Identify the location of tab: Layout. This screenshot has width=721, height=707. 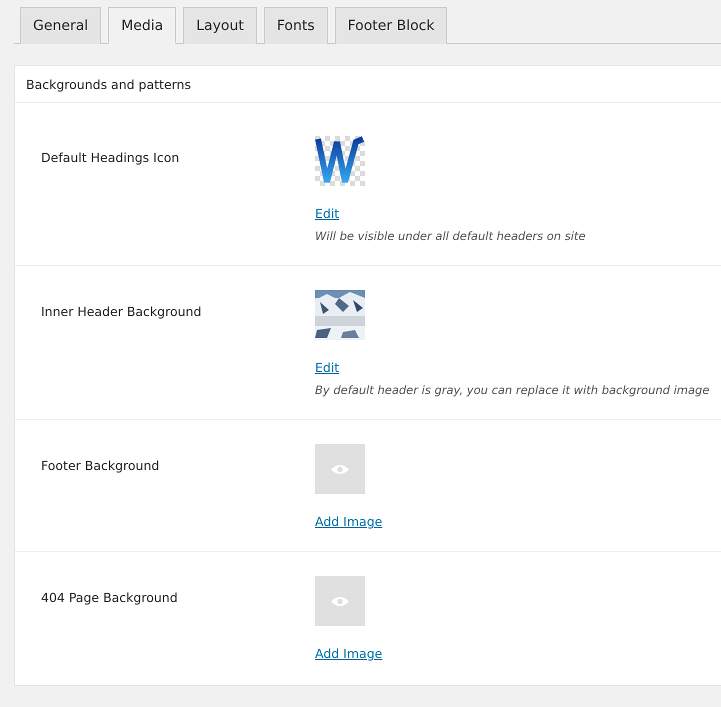
(220, 25).